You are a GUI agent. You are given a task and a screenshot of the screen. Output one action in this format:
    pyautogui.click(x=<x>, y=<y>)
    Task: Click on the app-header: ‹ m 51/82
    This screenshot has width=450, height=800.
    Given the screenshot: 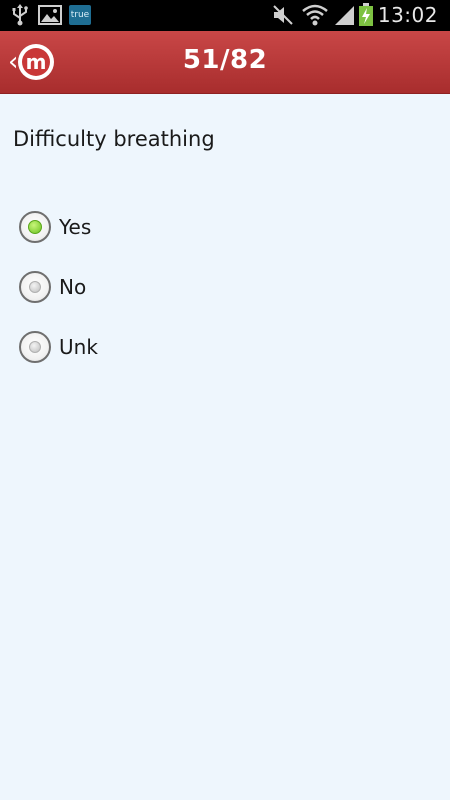 What is the action you would take?
    pyautogui.click(x=225, y=62)
    